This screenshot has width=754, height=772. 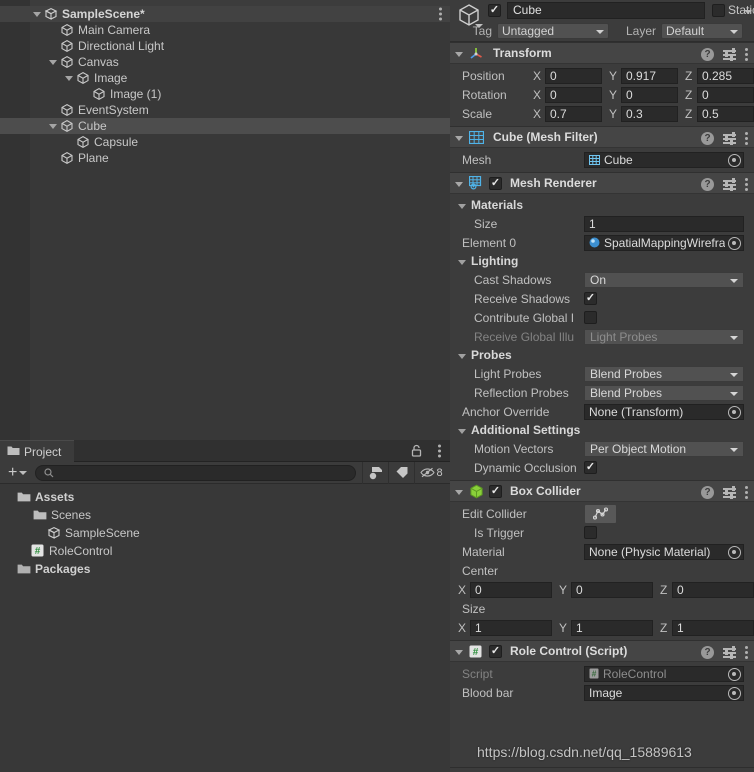 What do you see at coordinates (375, 472) in the screenshot?
I see `filter-by-type-button` at bounding box center [375, 472].